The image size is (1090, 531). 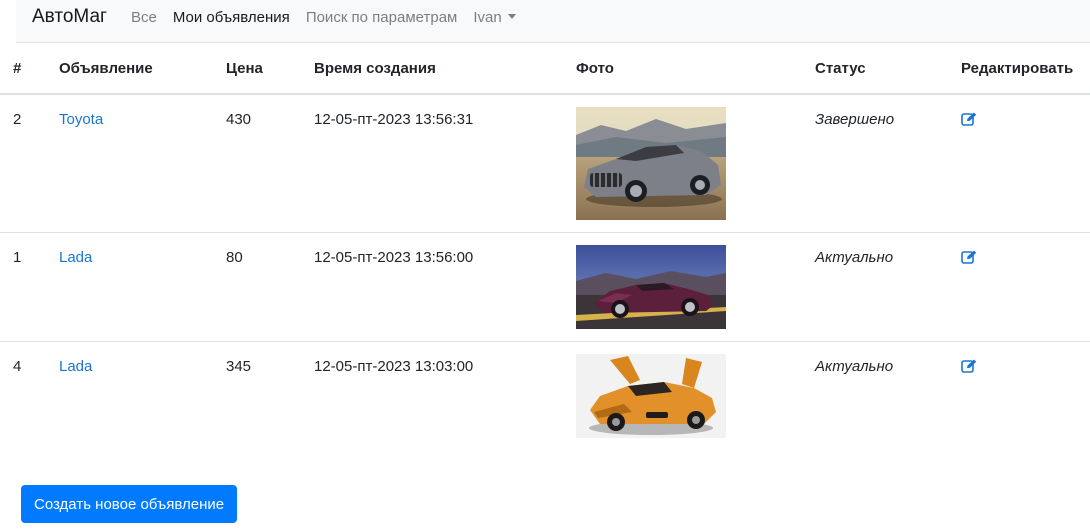 What do you see at coordinates (69, 17) in the screenshot?
I see `brand-logo: АвтоМаг` at bounding box center [69, 17].